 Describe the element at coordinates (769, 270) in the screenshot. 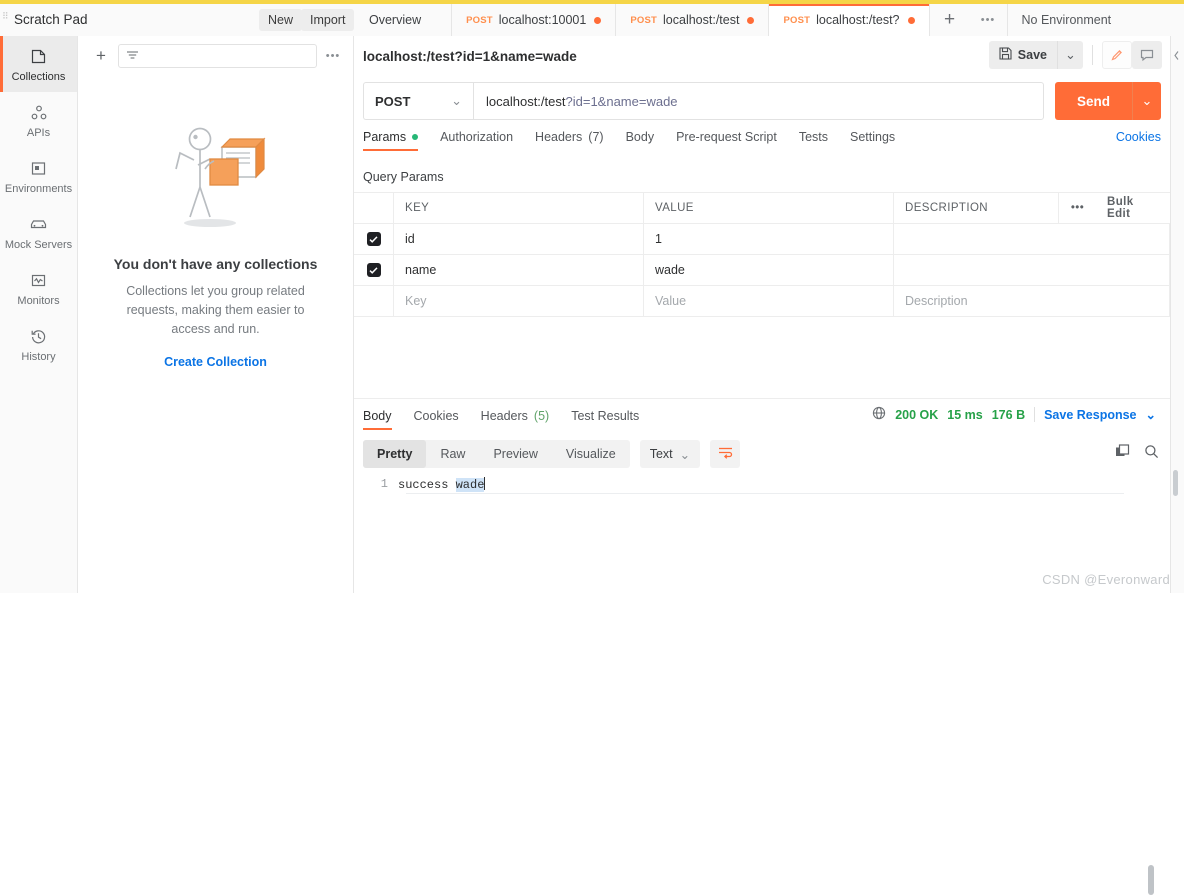

I see `row-value: wade` at that location.